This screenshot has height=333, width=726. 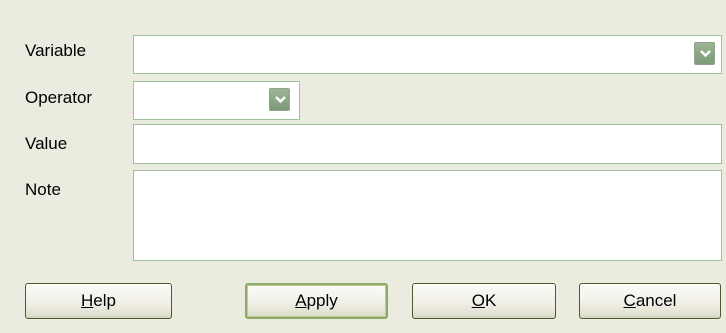 What do you see at coordinates (322, 300) in the screenshot?
I see `apply-button-label: pply` at bounding box center [322, 300].